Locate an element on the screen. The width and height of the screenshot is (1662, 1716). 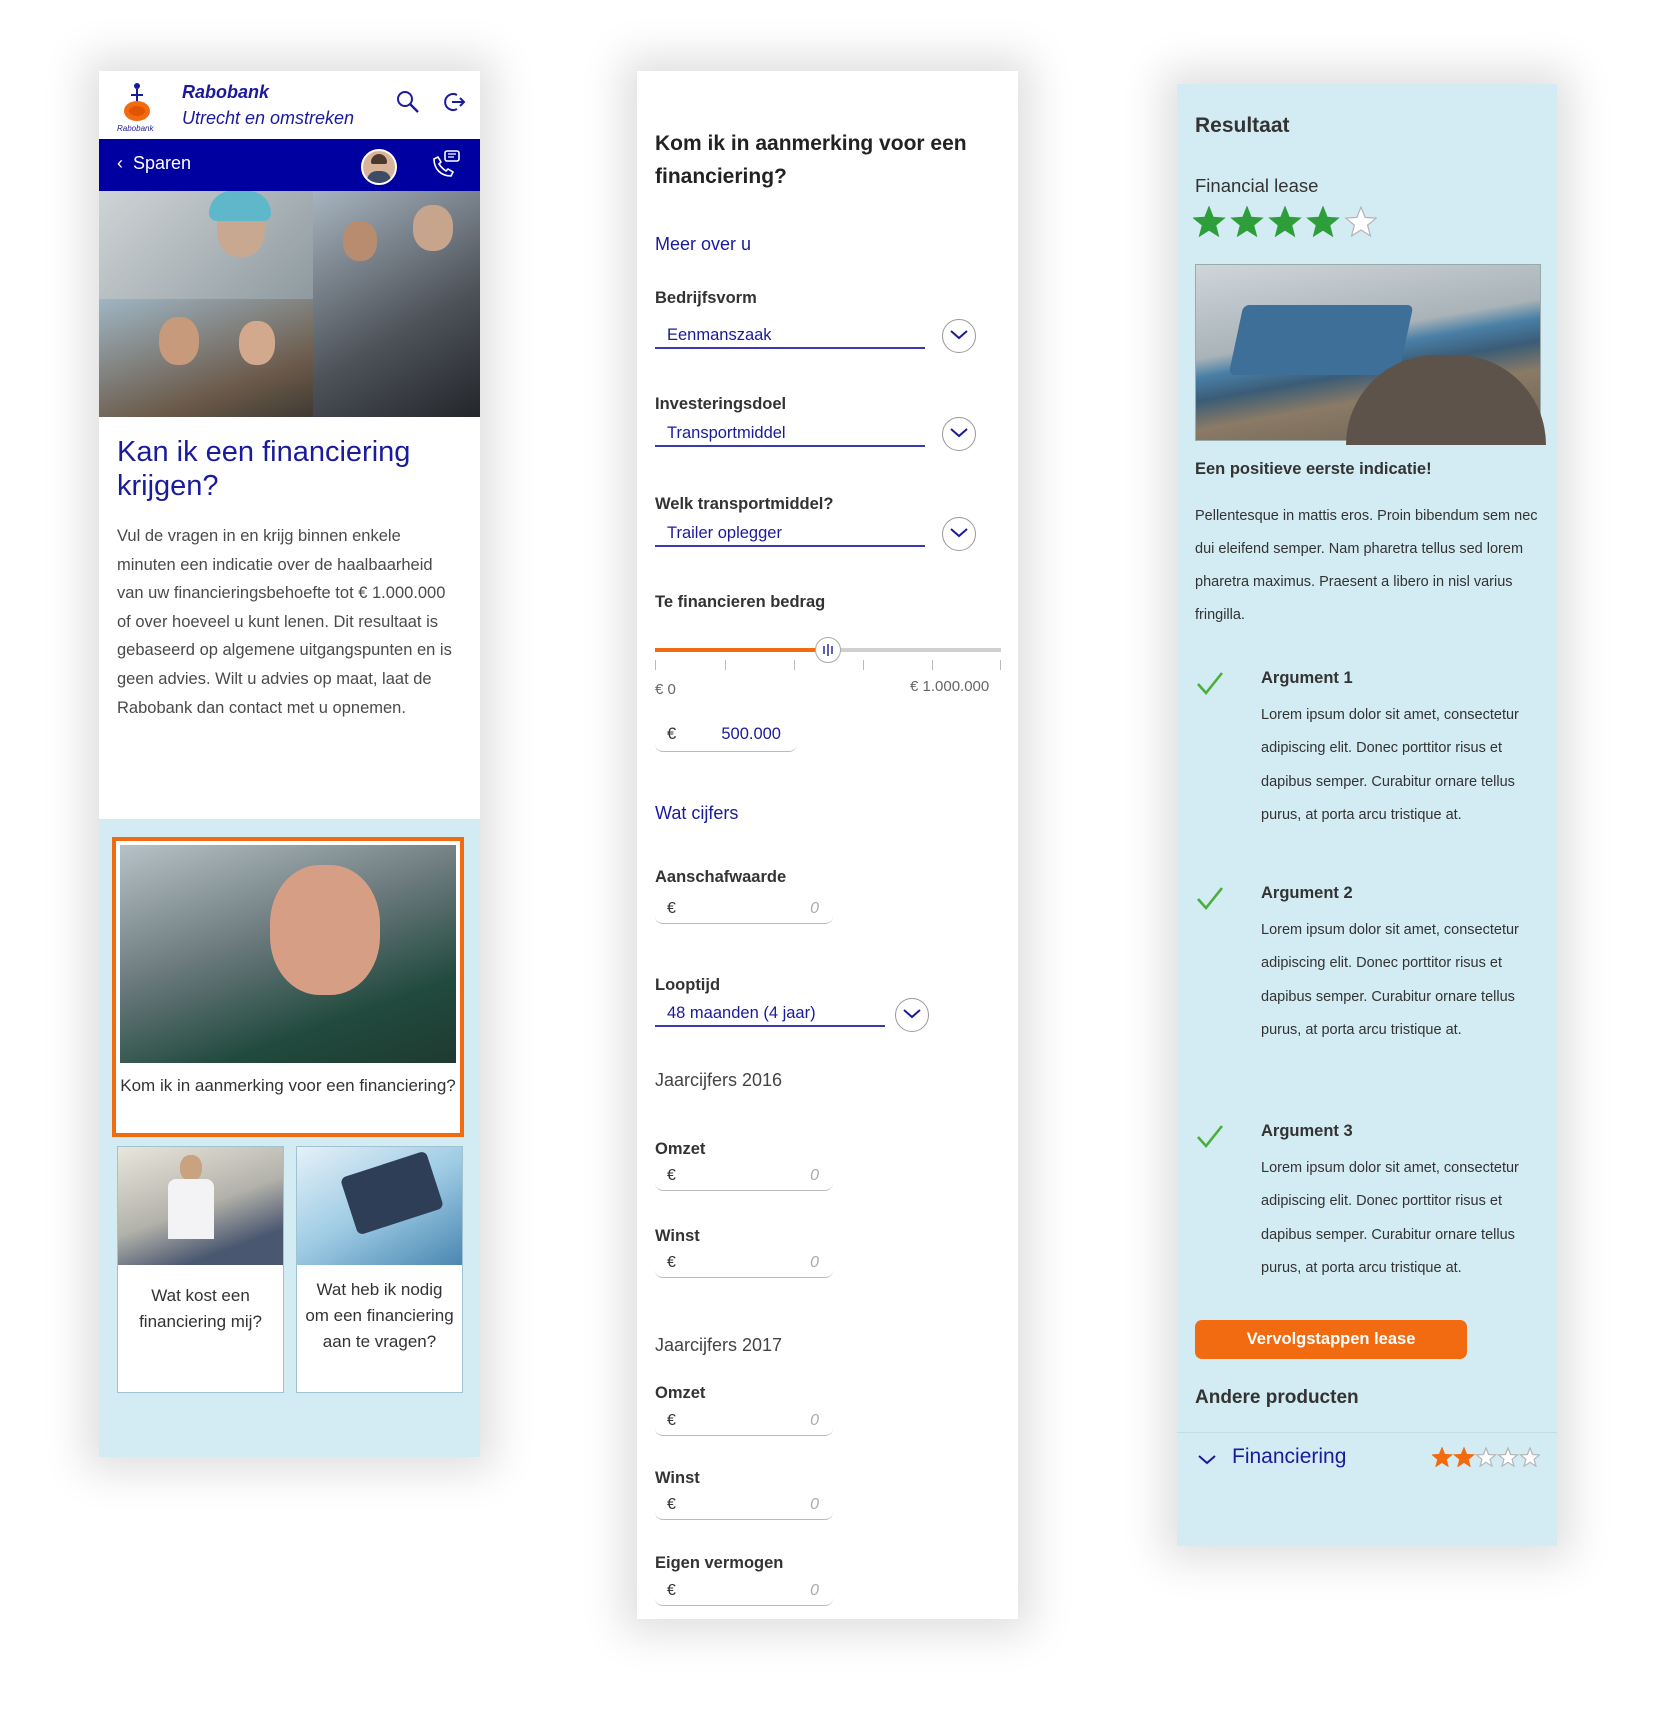
logout-icon is located at coordinates (454, 102).